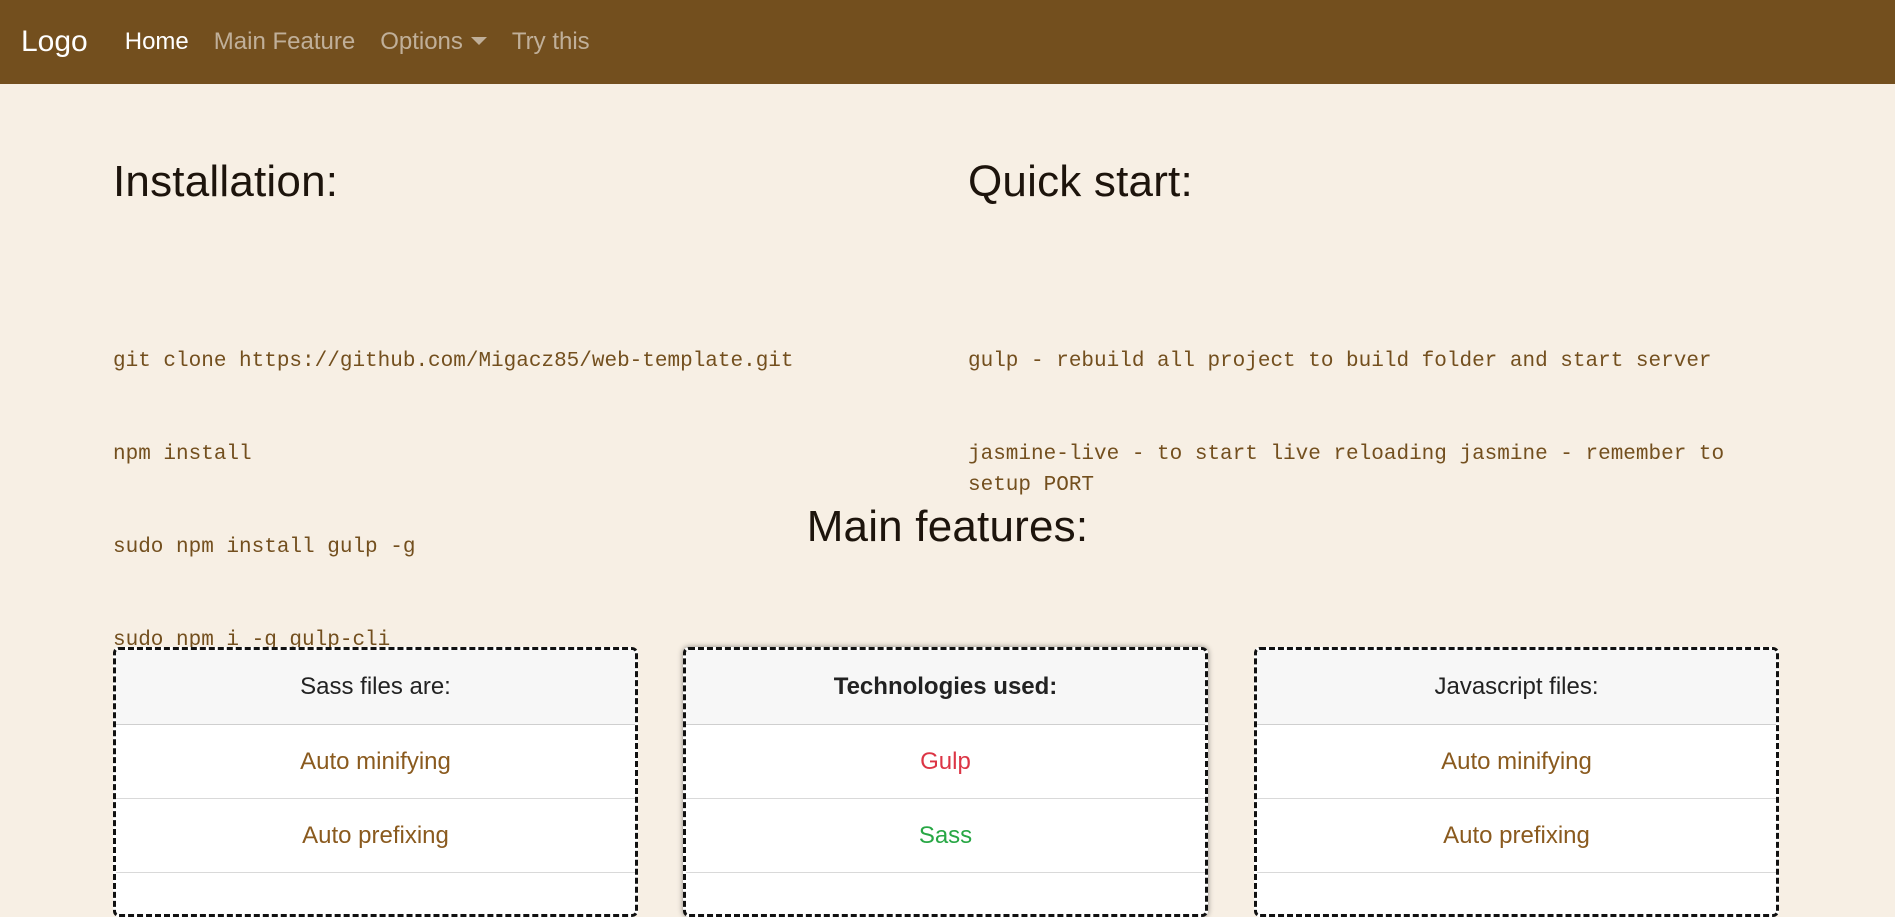  Describe the element at coordinates (421, 41) in the screenshot. I see `nav-item-label: Options` at that location.